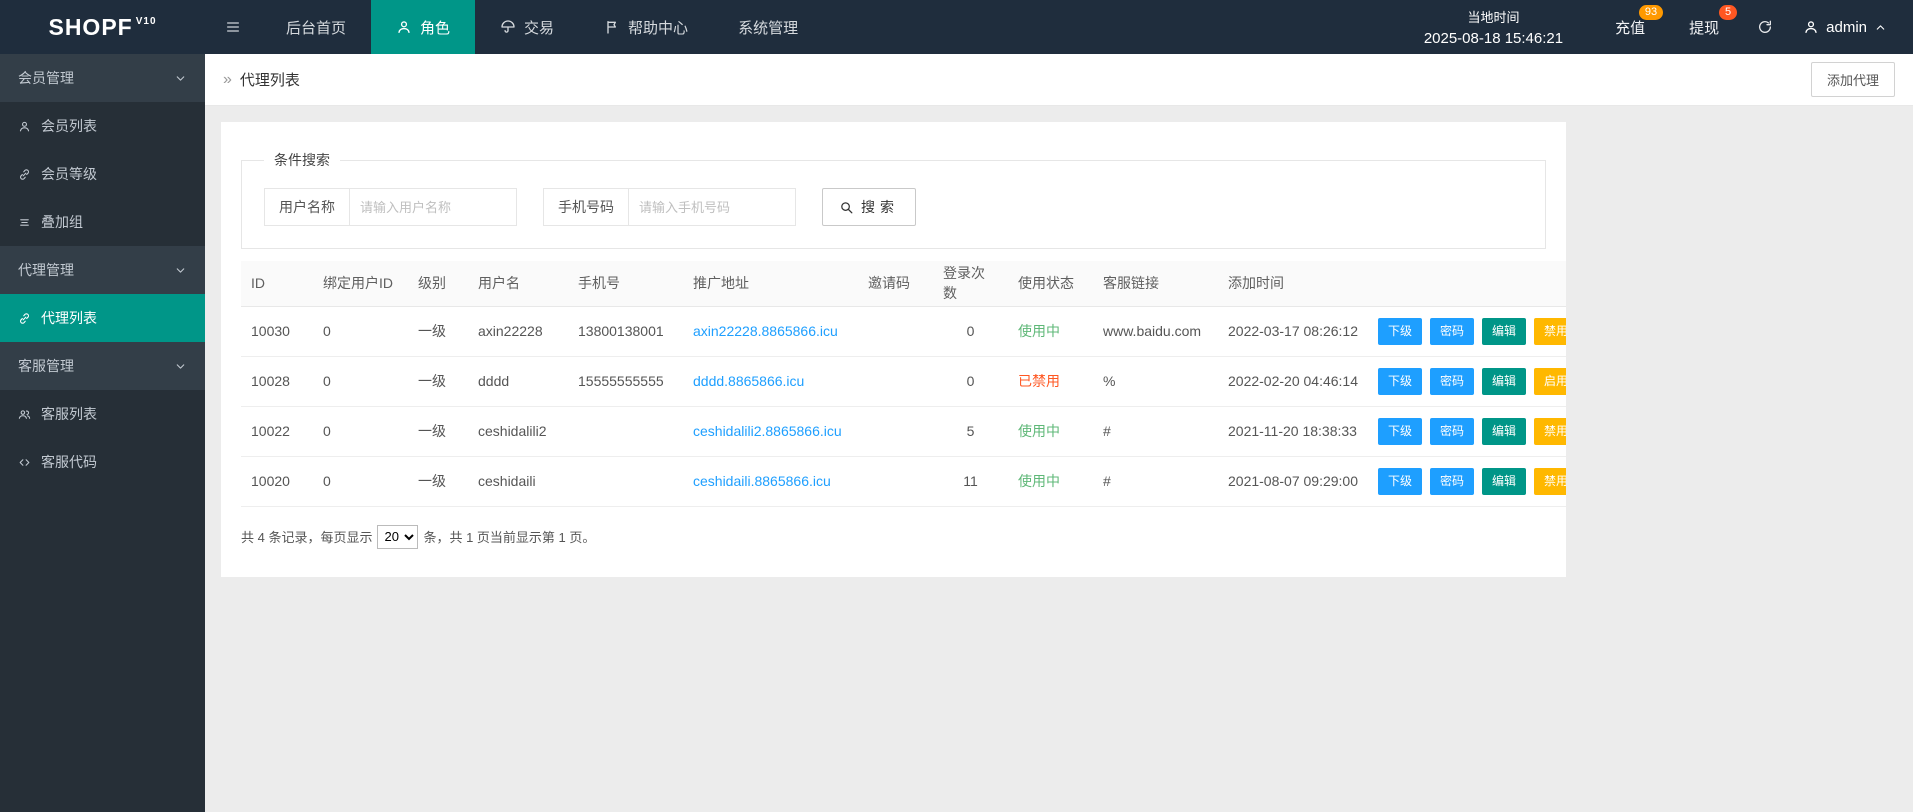 The width and height of the screenshot is (1913, 812). I want to click on nav-item-3: 帮助中心, so click(646, 27).